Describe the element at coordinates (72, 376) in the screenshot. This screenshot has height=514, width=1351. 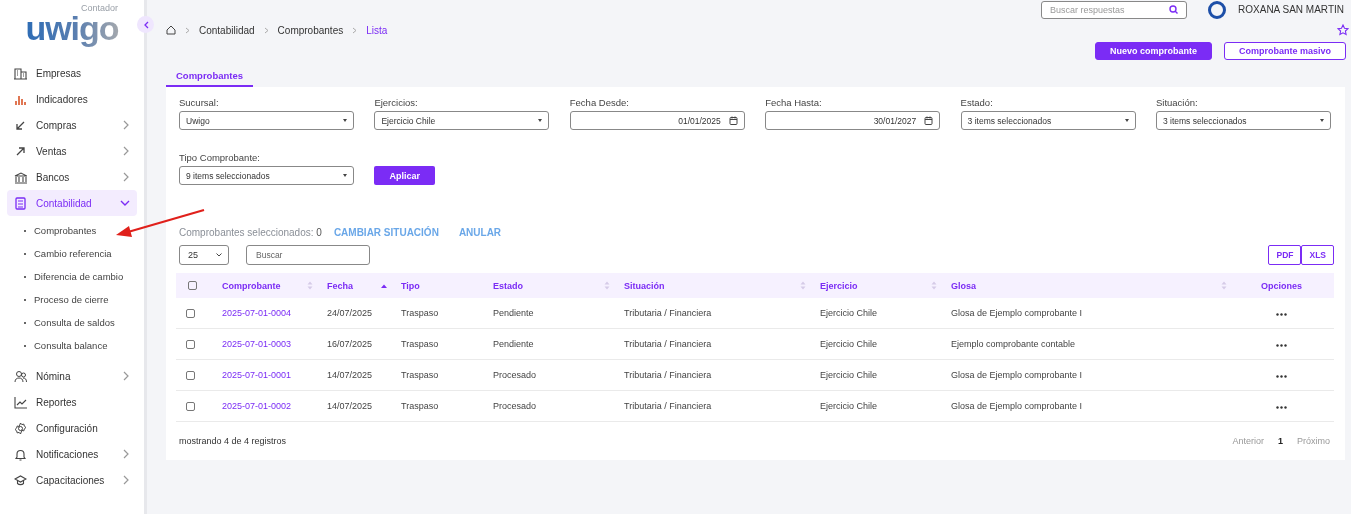
I see `sidebar-item: Nómina` at that location.